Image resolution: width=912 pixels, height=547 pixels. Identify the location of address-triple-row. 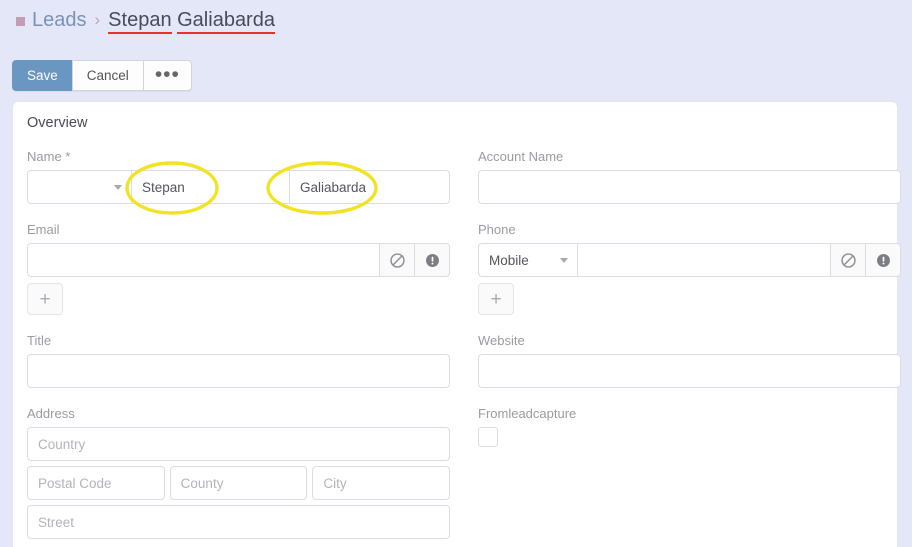
(239, 483).